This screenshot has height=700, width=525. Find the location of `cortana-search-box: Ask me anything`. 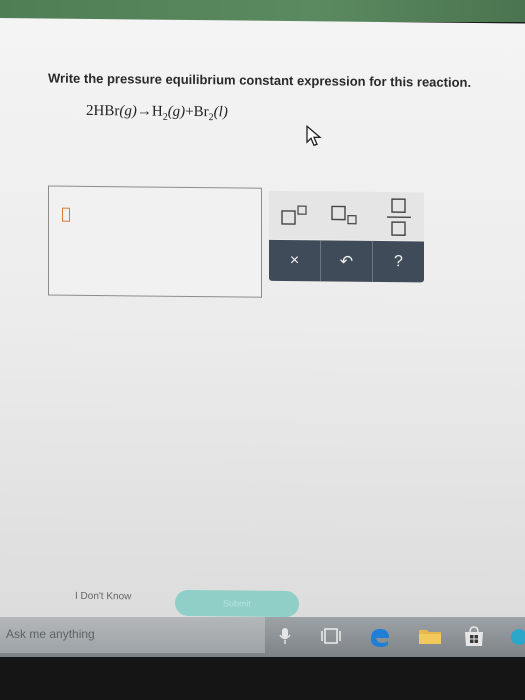

cortana-search-box: Ask me anything is located at coordinates (132, 635).